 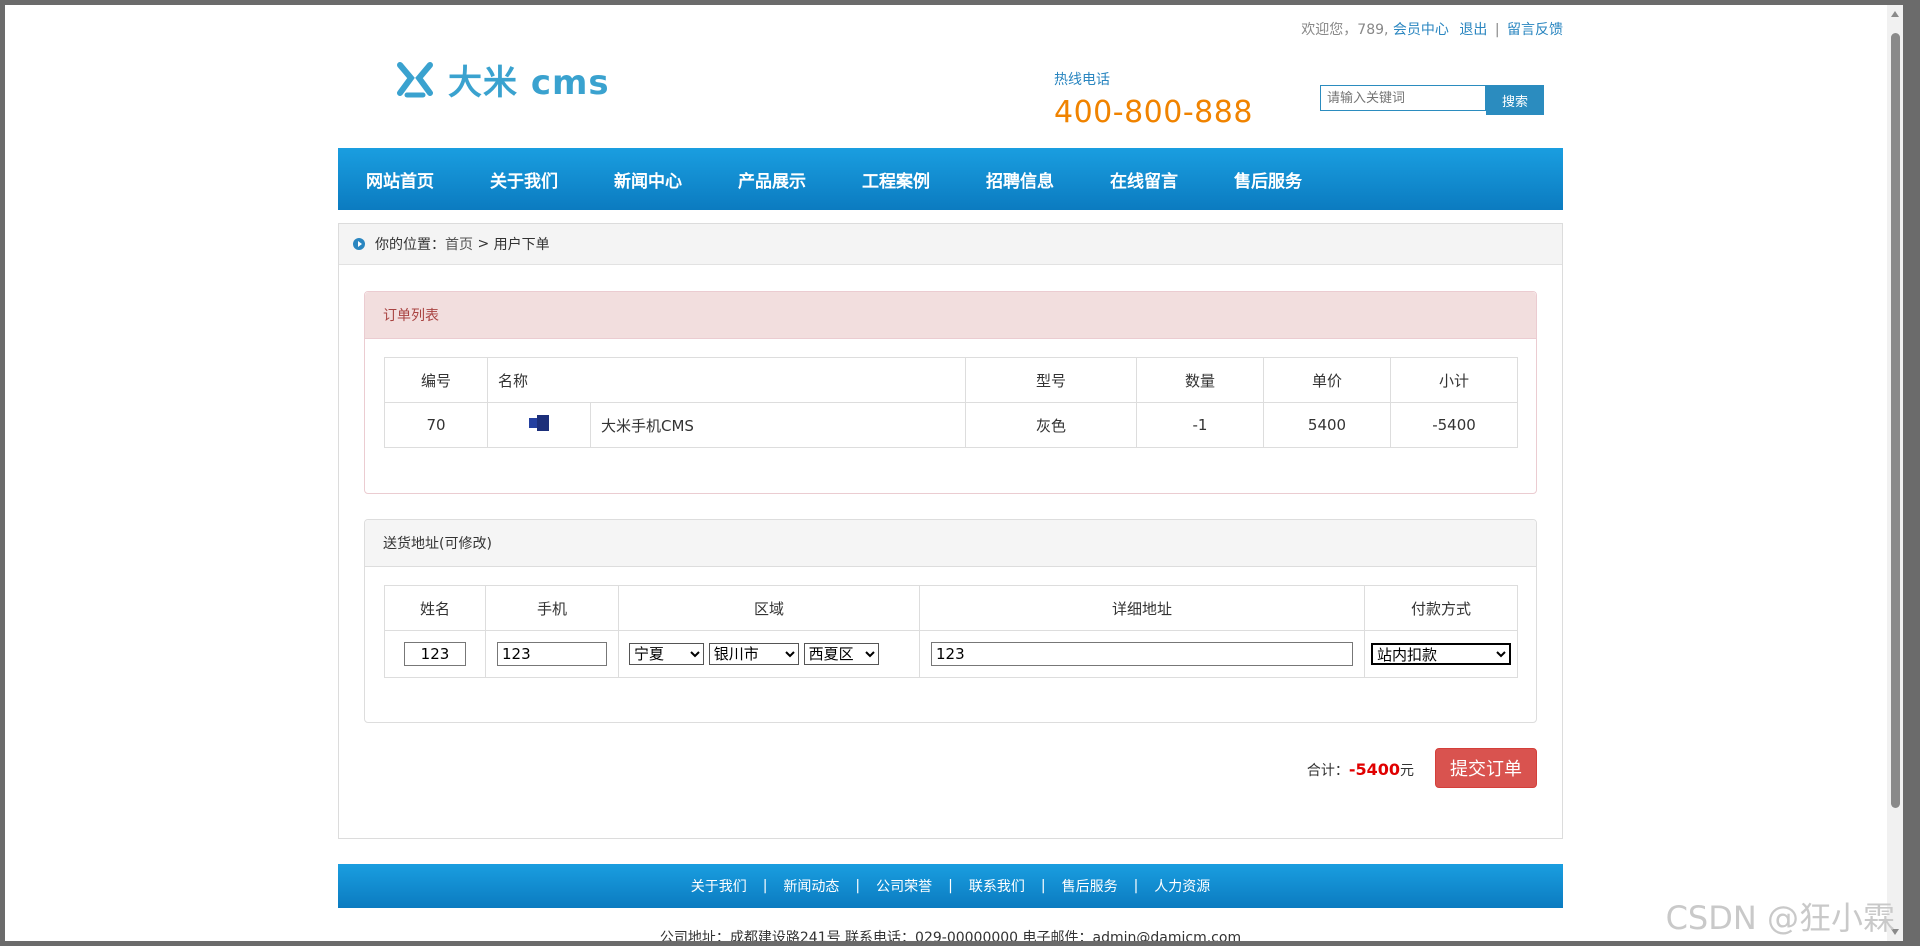 I want to click on payment-cell: 站内扣款, so click(x=1441, y=654).